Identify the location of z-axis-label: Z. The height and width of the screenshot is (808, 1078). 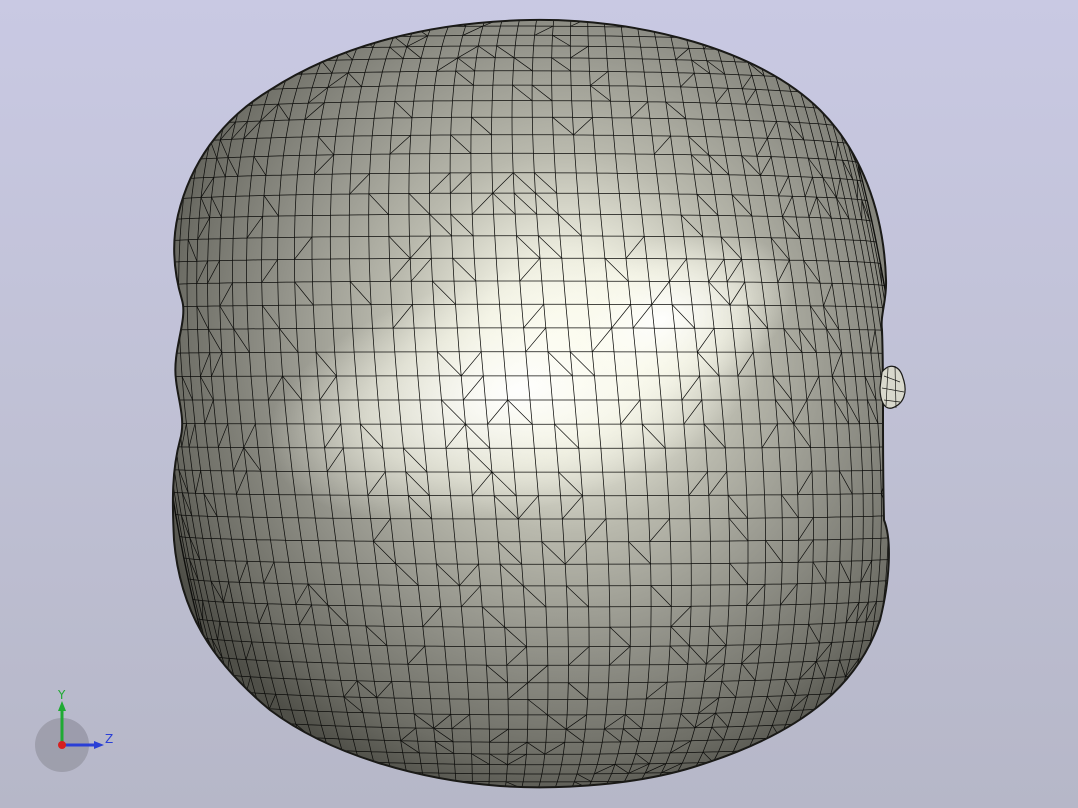
(109, 739).